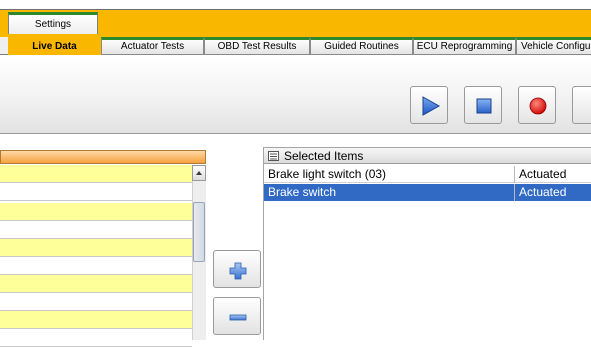 This screenshot has width=591, height=347. I want to click on scroll-thumb, so click(199, 232).